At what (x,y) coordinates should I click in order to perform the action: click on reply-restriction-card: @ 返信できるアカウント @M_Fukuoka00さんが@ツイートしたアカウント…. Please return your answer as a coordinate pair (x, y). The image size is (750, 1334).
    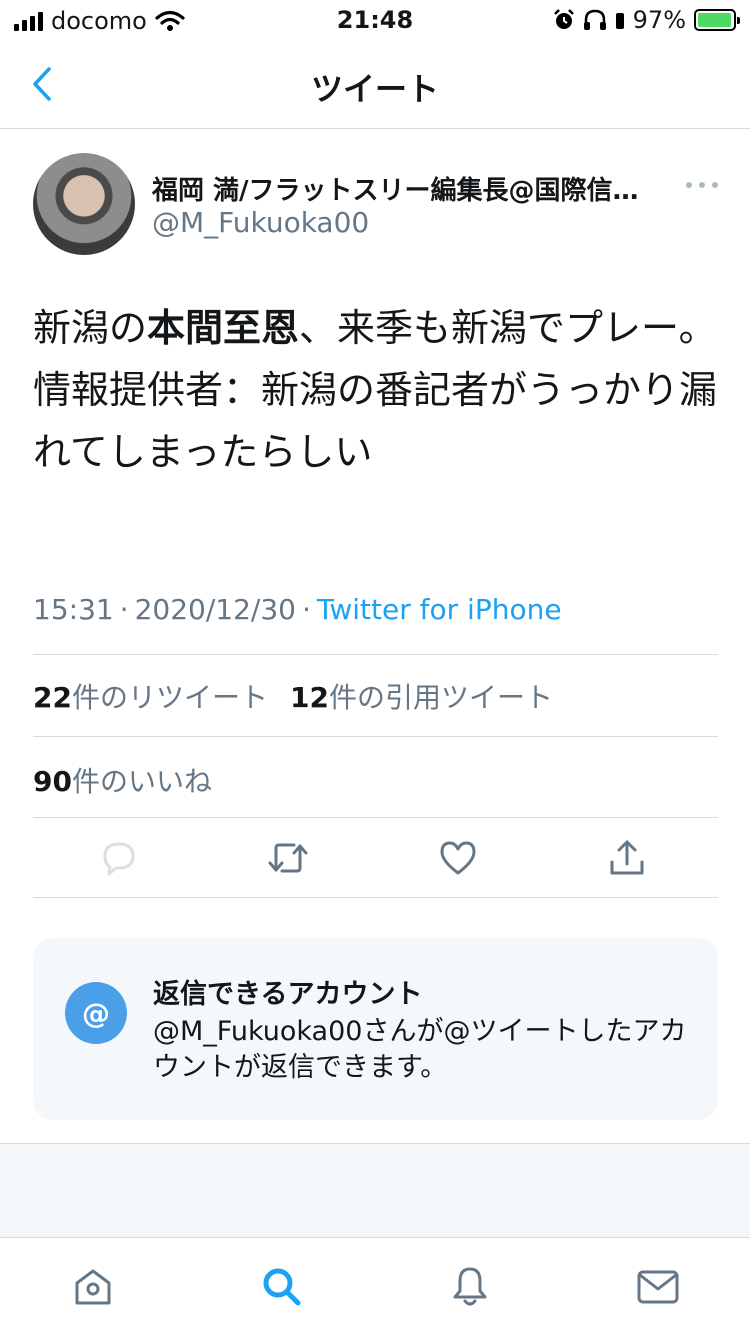
    Looking at the image, I should click on (375, 1029).